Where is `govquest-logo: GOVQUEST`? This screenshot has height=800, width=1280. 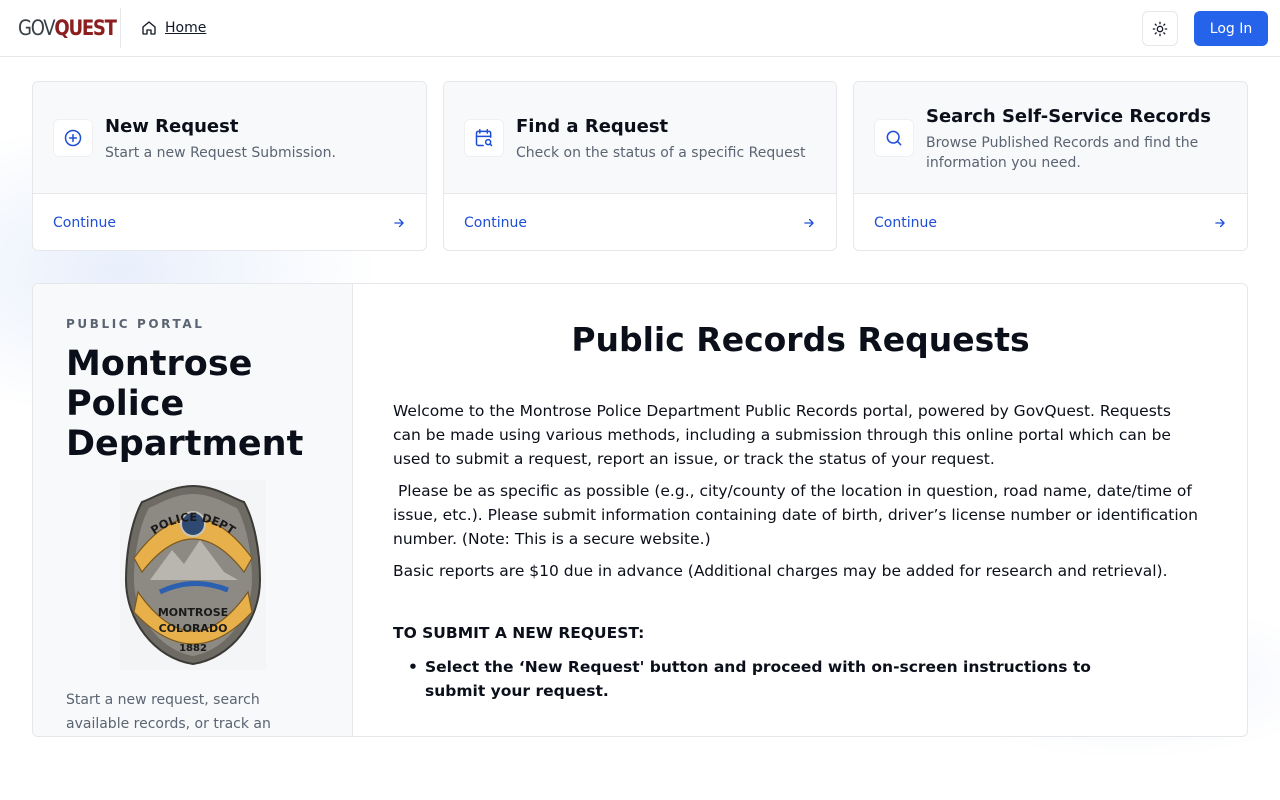 govquest-logo: GOVQUEST is located at coordinates (67, 28).